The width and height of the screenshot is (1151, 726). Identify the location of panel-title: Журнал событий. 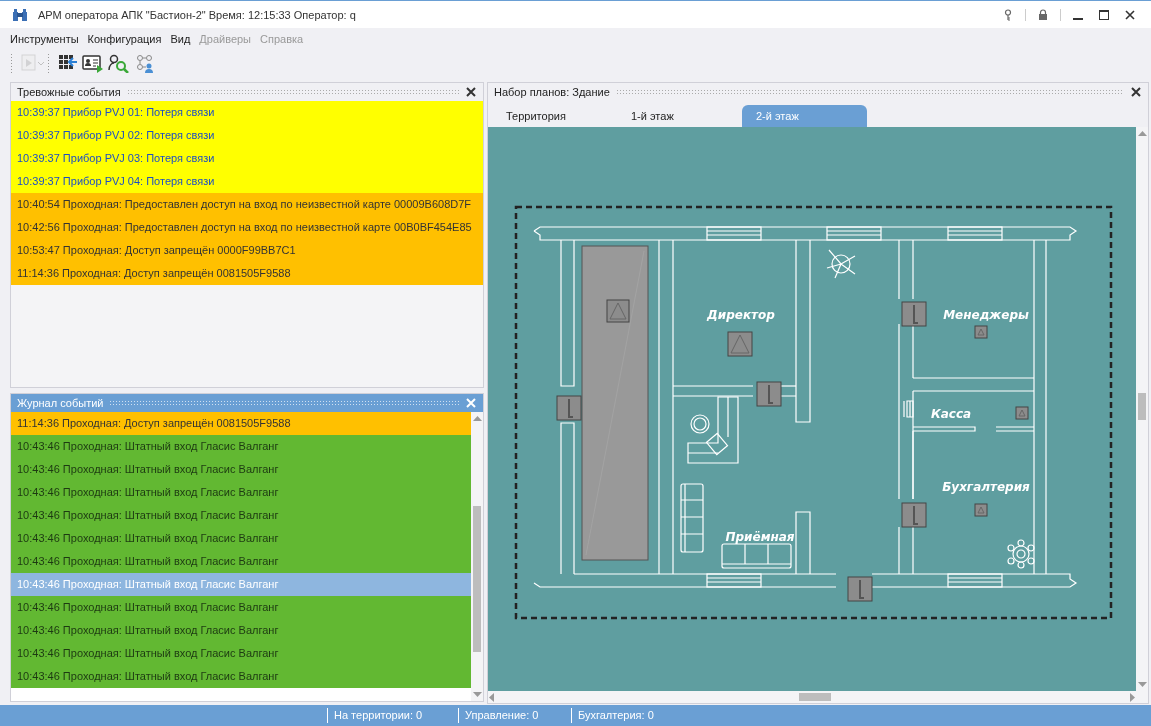
(60, 403).